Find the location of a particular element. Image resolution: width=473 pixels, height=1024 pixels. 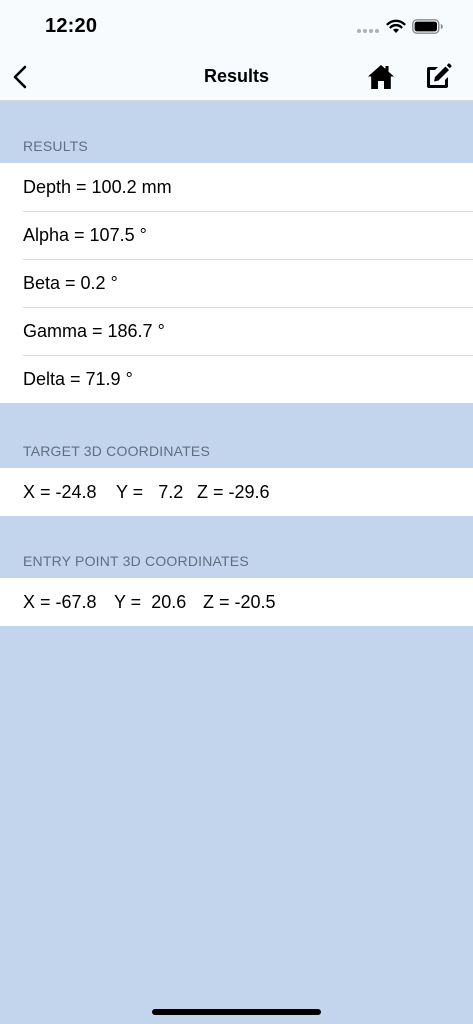

target-section-header: TARGET 3D COORDINATES is located at coordinates (116, 451).